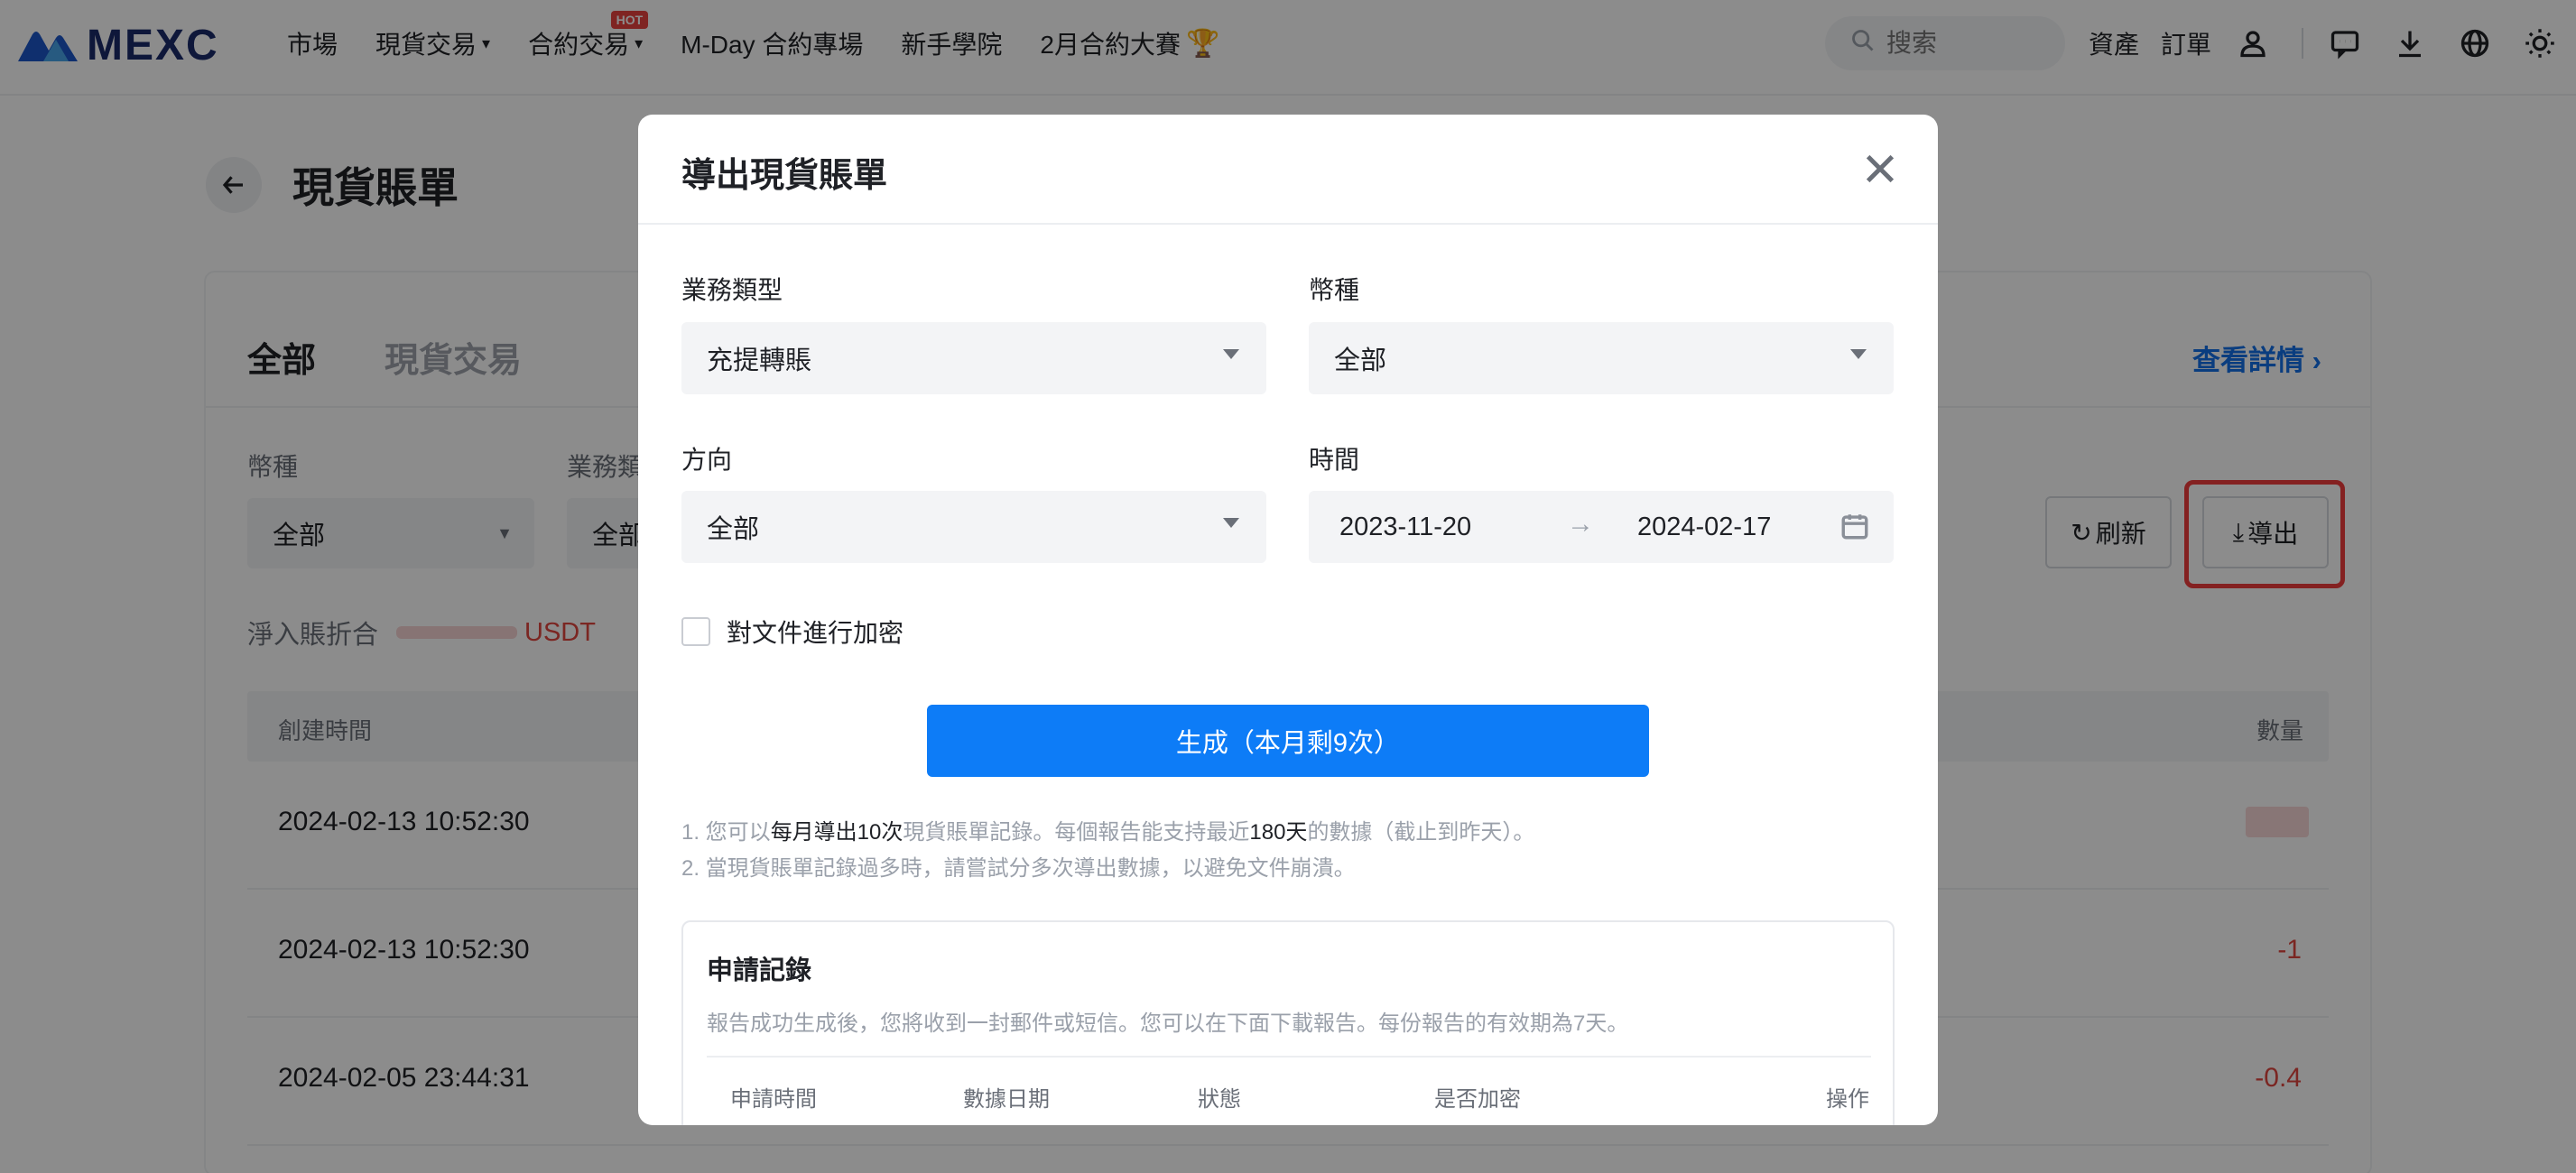 This screenshot has width=2576, height=1173. What do you see at coordinates (1219, 1099) in the screenshot?
I see `column-header-status: 狀態` at bounding box center [1219, 1099].